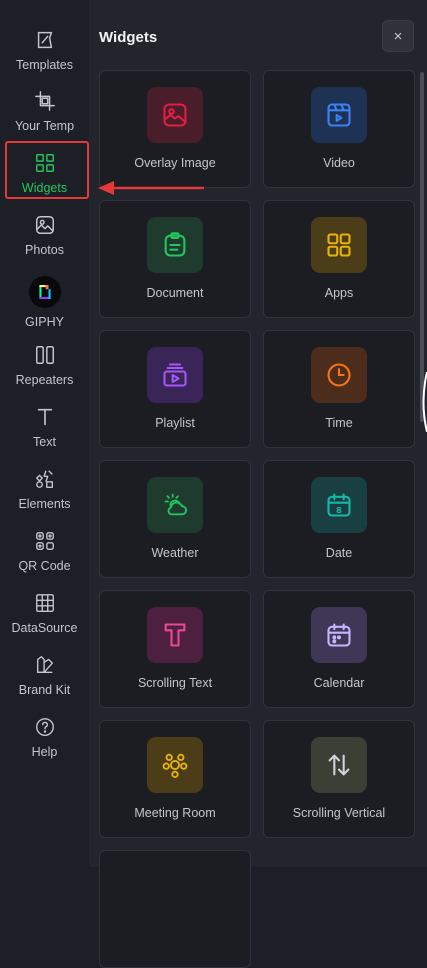  I want to click on qr-code-icon, so click(45, 541).